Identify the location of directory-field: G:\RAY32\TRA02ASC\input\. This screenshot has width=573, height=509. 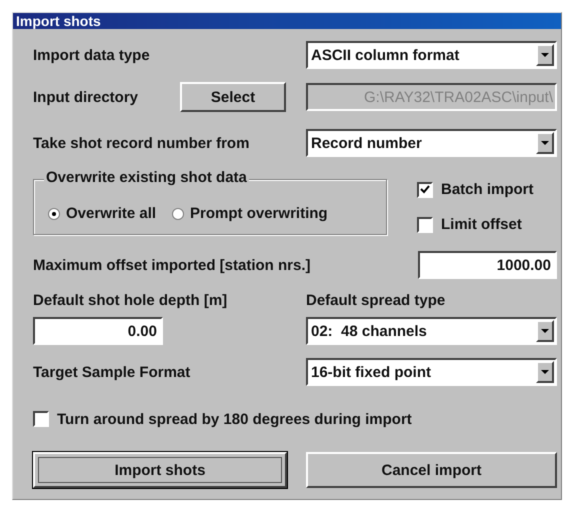
(431, 97).